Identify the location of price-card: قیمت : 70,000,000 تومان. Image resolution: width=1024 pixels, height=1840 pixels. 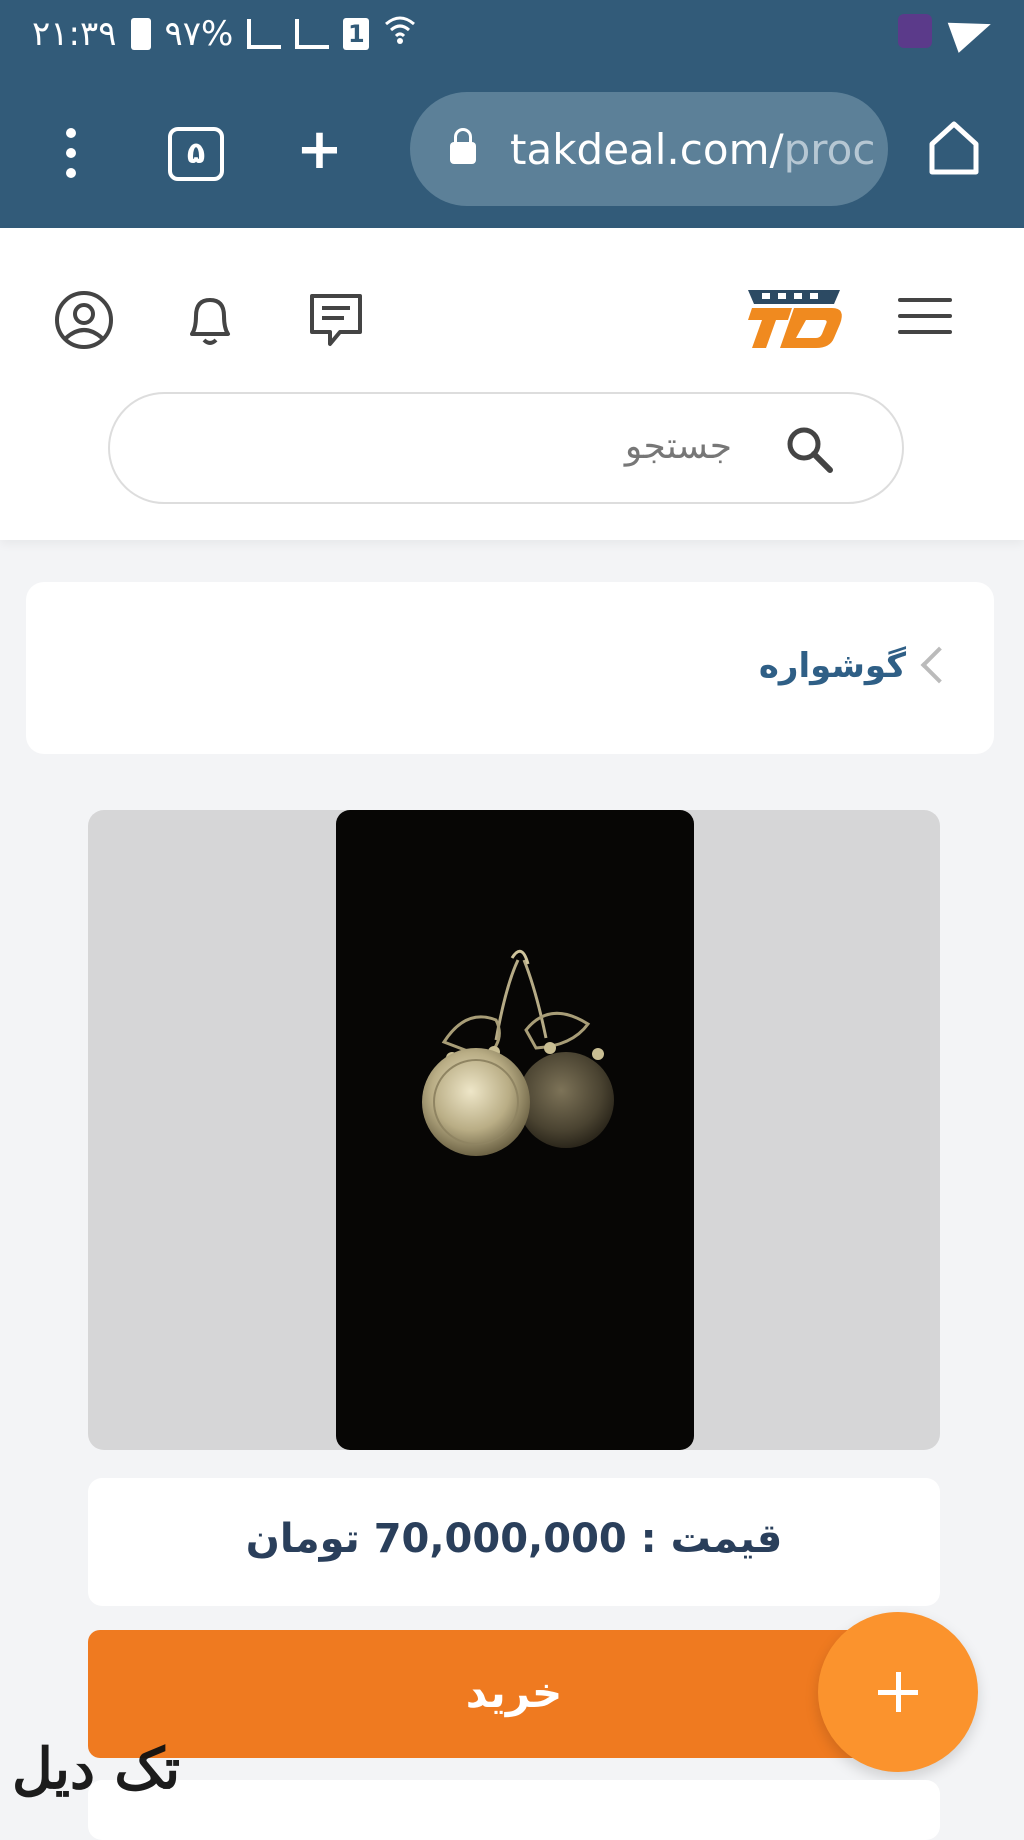
(514, 1542).